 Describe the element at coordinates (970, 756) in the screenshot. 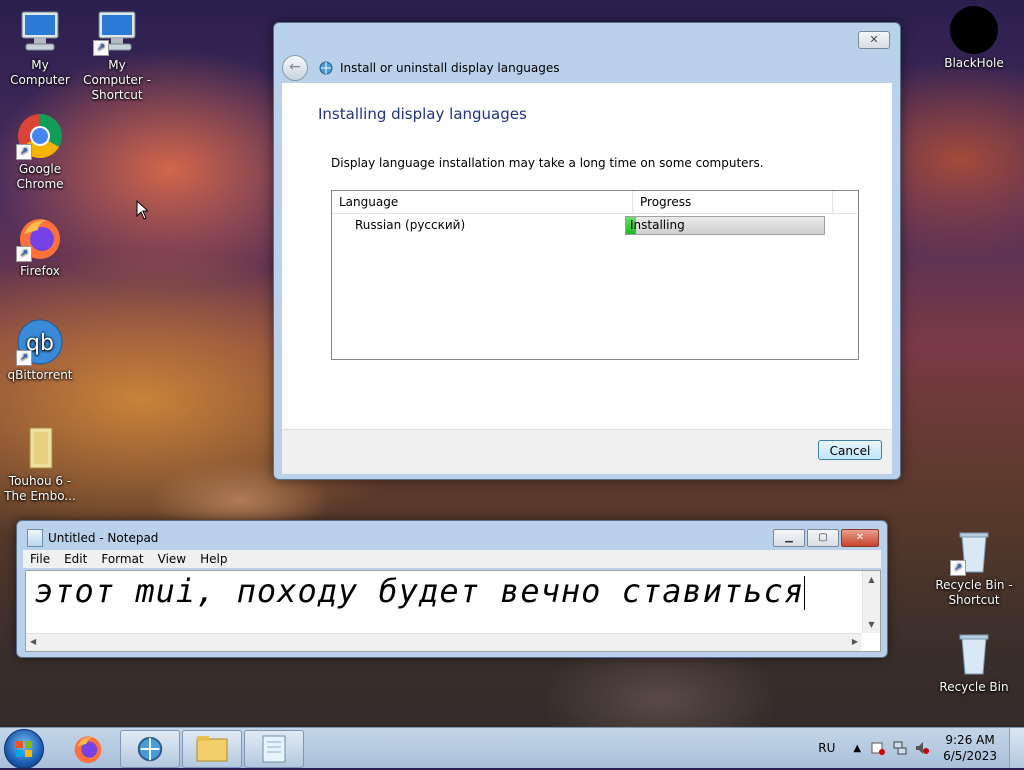

I see `clock-date: 6/5/2023` at that location.